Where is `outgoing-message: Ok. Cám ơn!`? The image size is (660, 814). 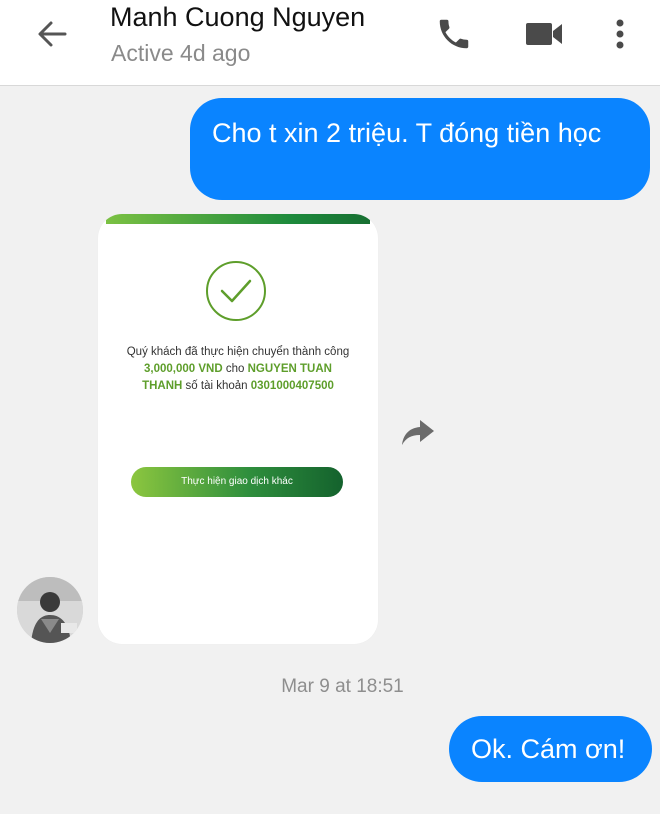
outgoing-message: Ok. Cám ơn! is located at coordinates (550, 749).